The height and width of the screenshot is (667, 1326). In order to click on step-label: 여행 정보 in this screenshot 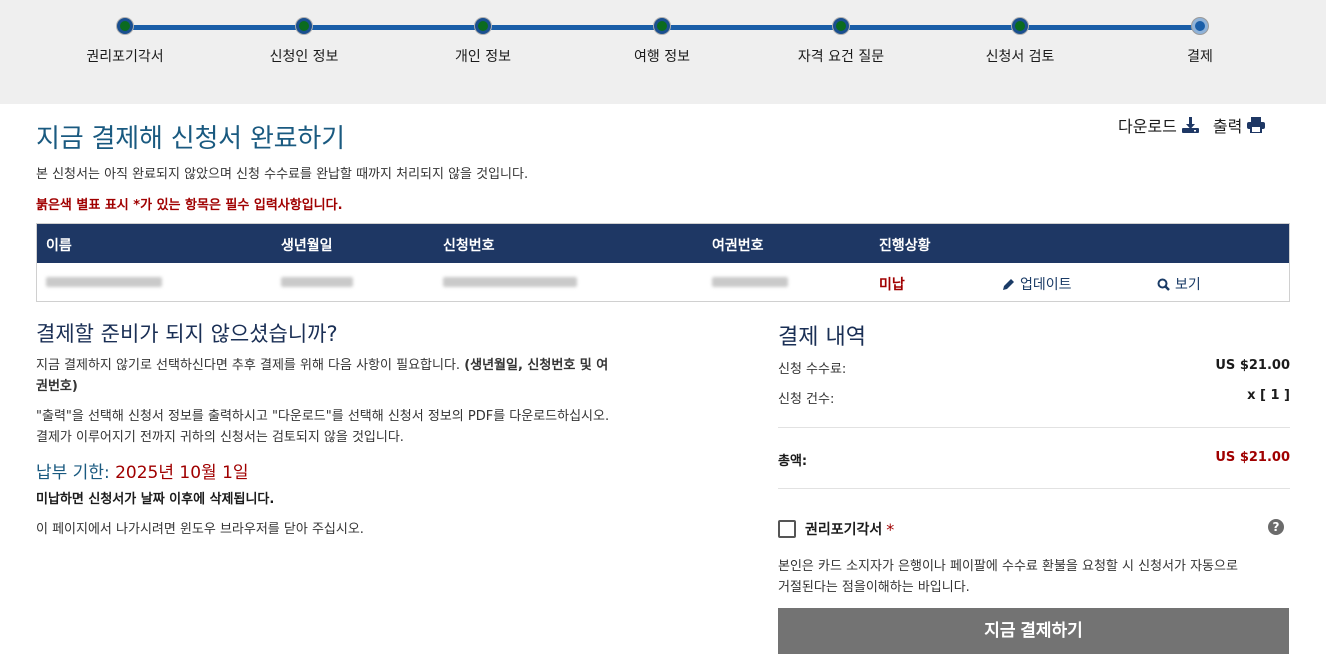, I will do `click(662, 57)`.